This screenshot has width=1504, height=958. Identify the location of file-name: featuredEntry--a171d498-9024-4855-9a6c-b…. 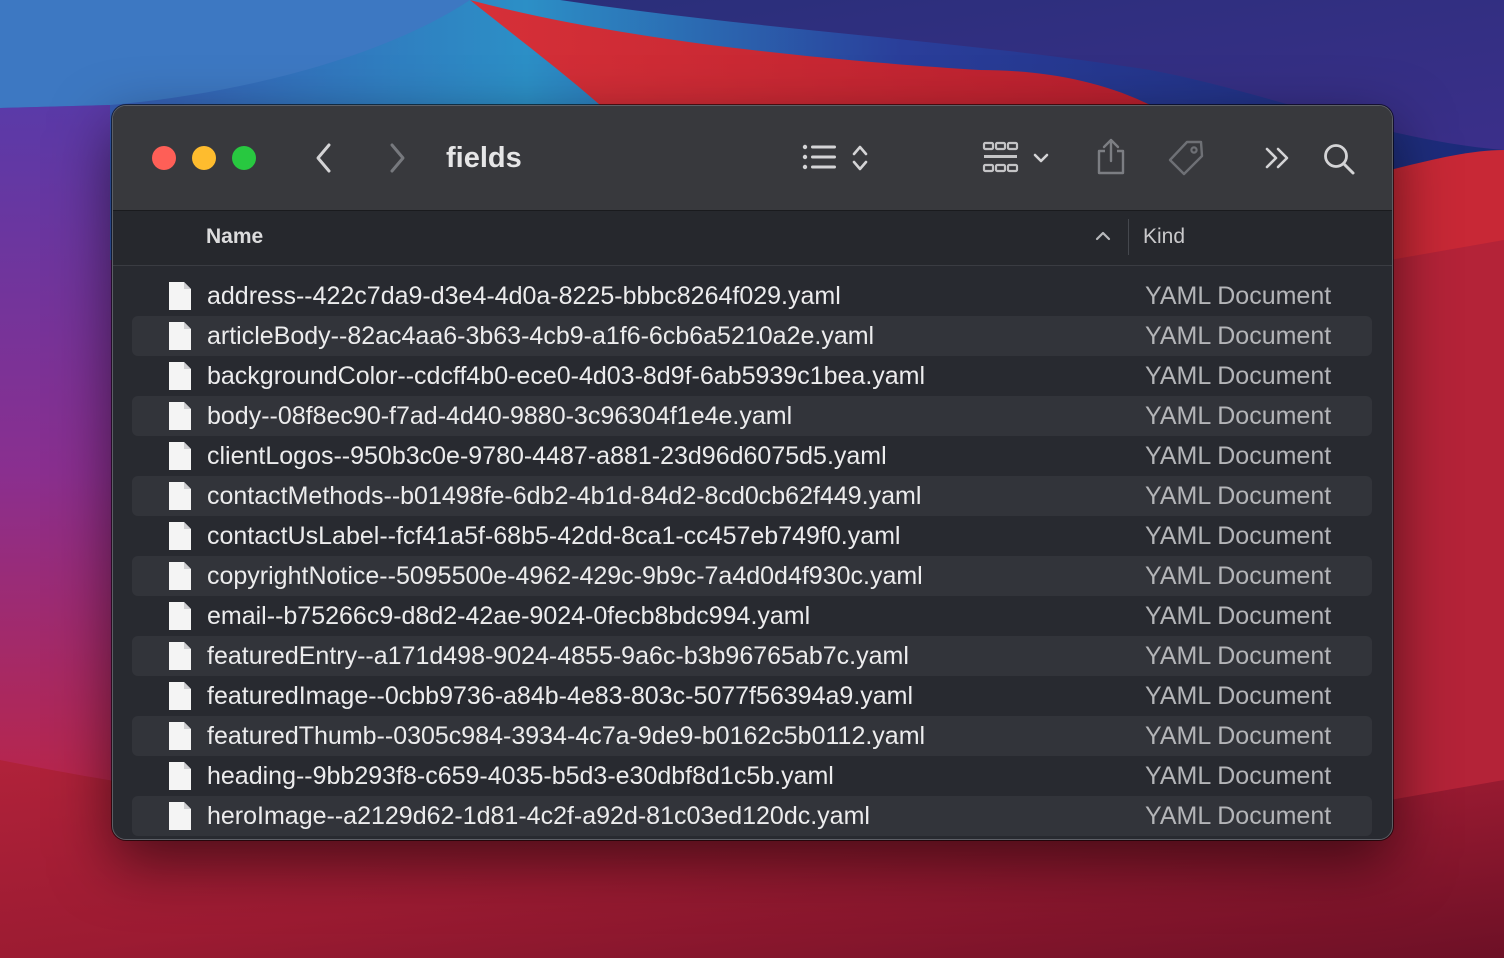
(558, 656).